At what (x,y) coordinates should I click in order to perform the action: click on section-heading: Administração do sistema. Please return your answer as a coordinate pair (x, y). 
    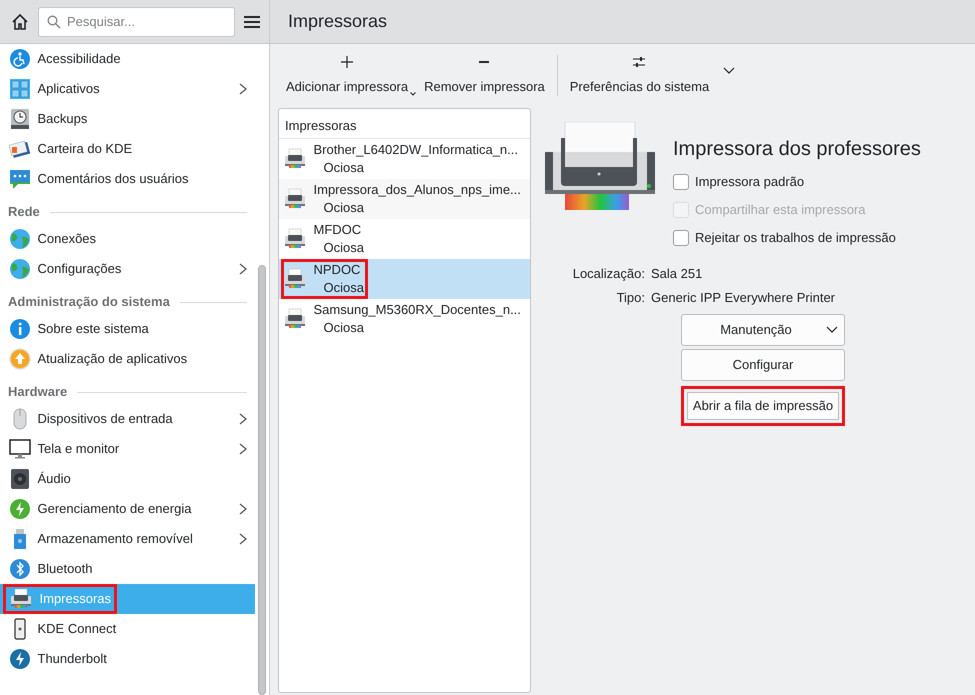
    Looking at the image, I should click on (89, 302).